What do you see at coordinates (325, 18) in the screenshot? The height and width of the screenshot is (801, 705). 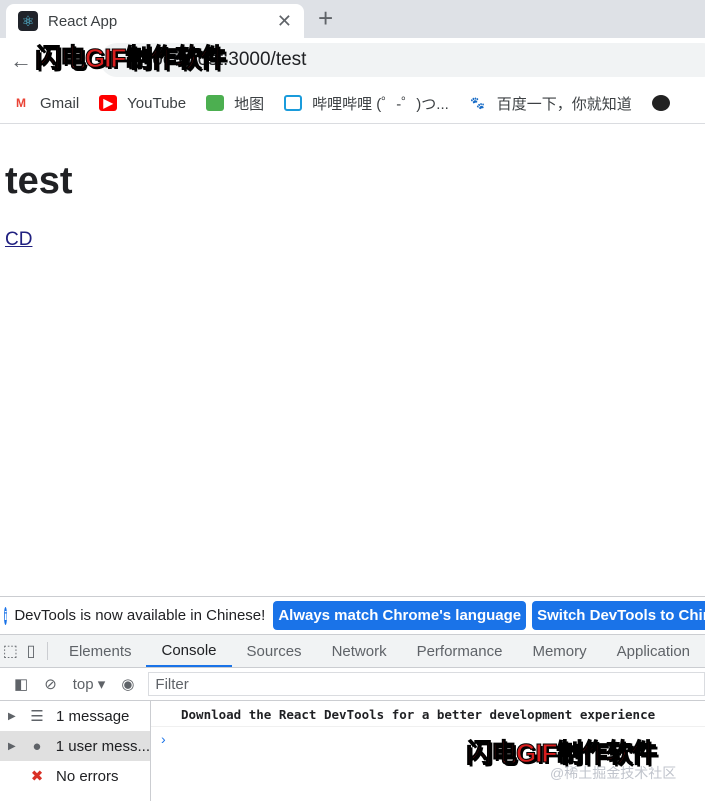 I see `new-tab-button: +` at bounding box center [325, 18].